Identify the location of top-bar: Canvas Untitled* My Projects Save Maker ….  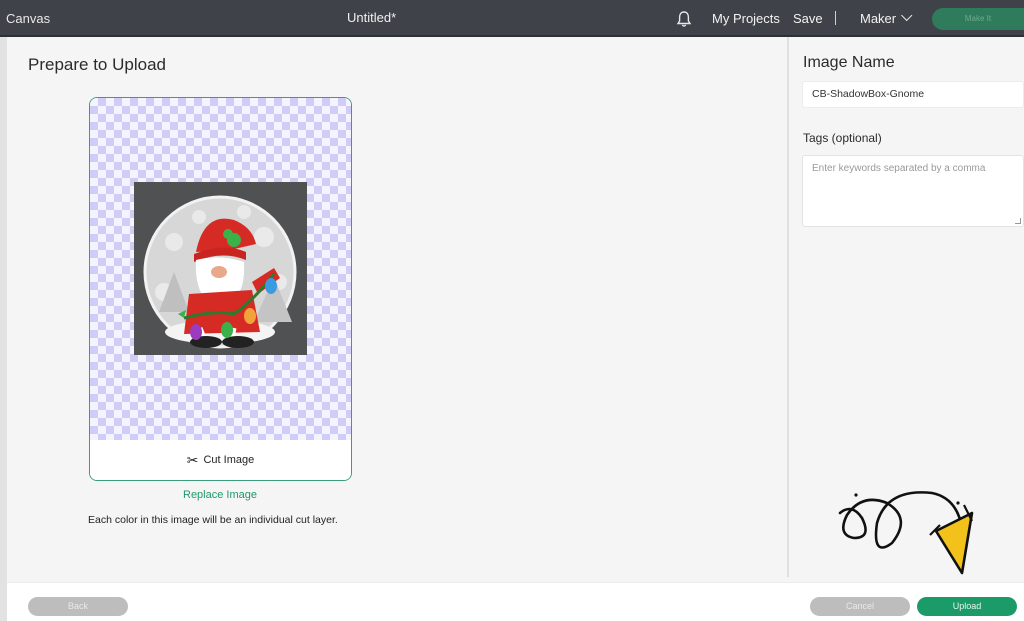
(512, 18).